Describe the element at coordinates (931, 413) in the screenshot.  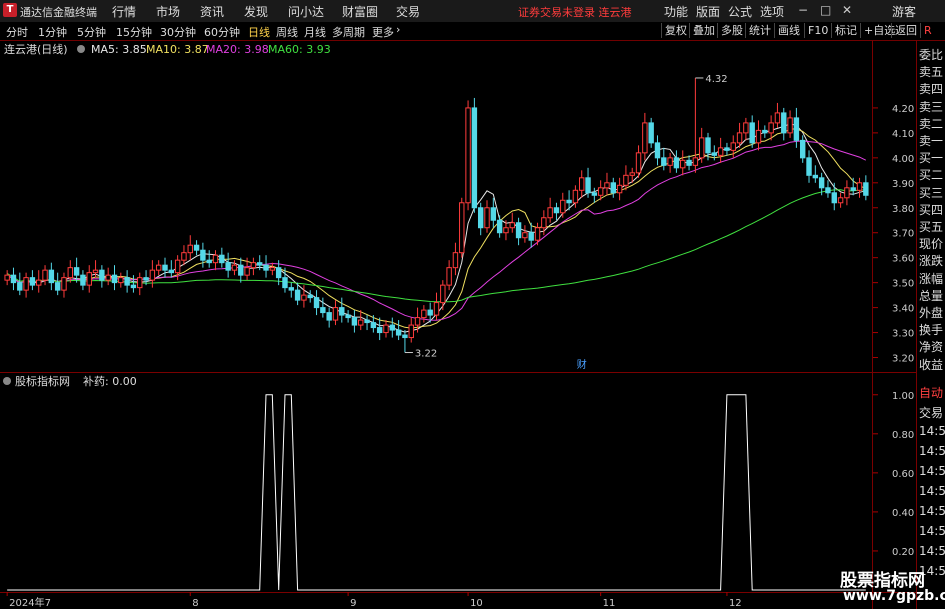
I see `auto-trade-label: 交易` at that location.